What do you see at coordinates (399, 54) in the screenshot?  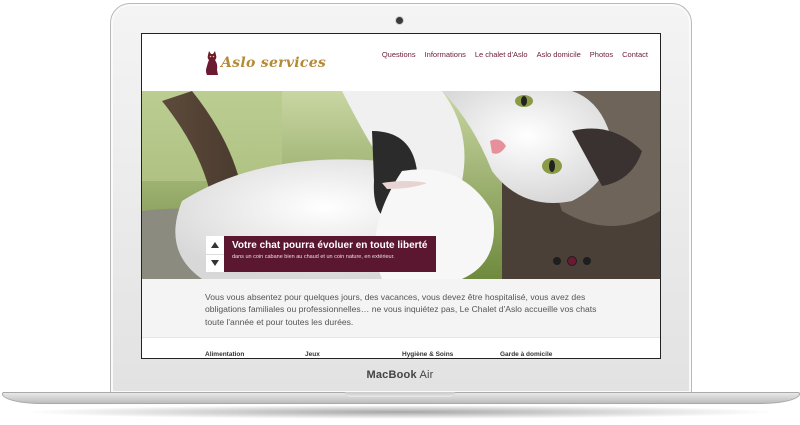 I see `nav-questions: Questions` at bounding box center [399, 54].